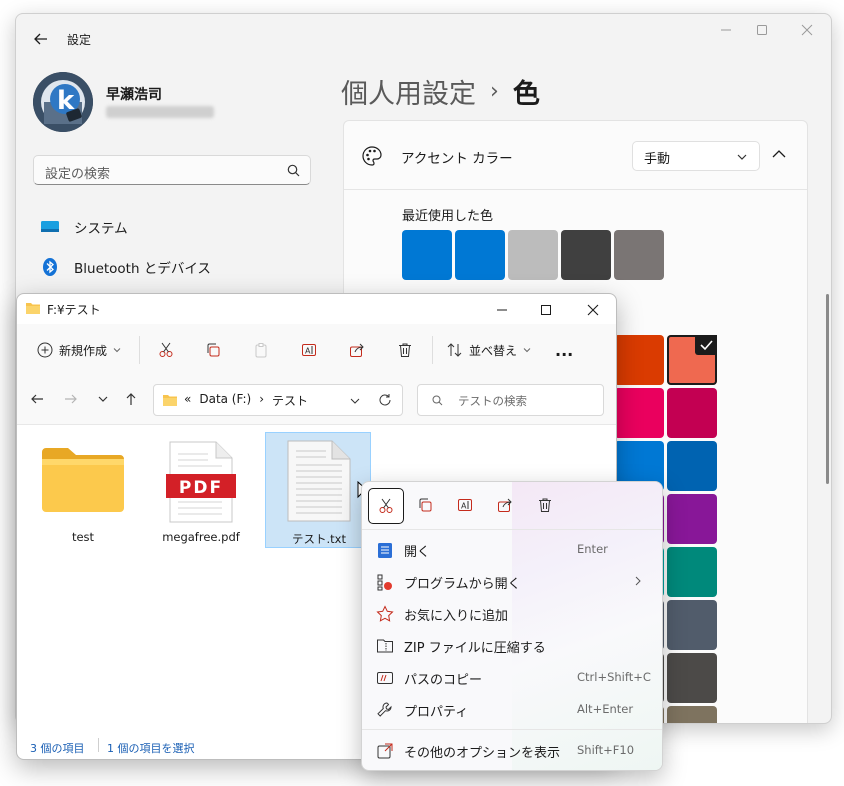  Describe the element at coordinates (372, 156) in the screenshot. I see `palette-icon` at that location.